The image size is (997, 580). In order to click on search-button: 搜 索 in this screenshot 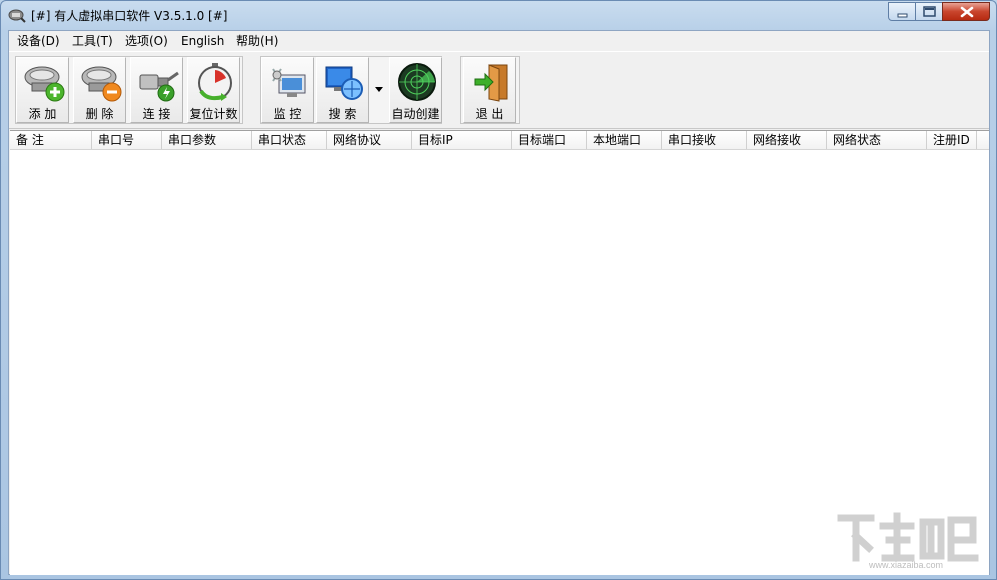, I will do `click(342, 90)`.